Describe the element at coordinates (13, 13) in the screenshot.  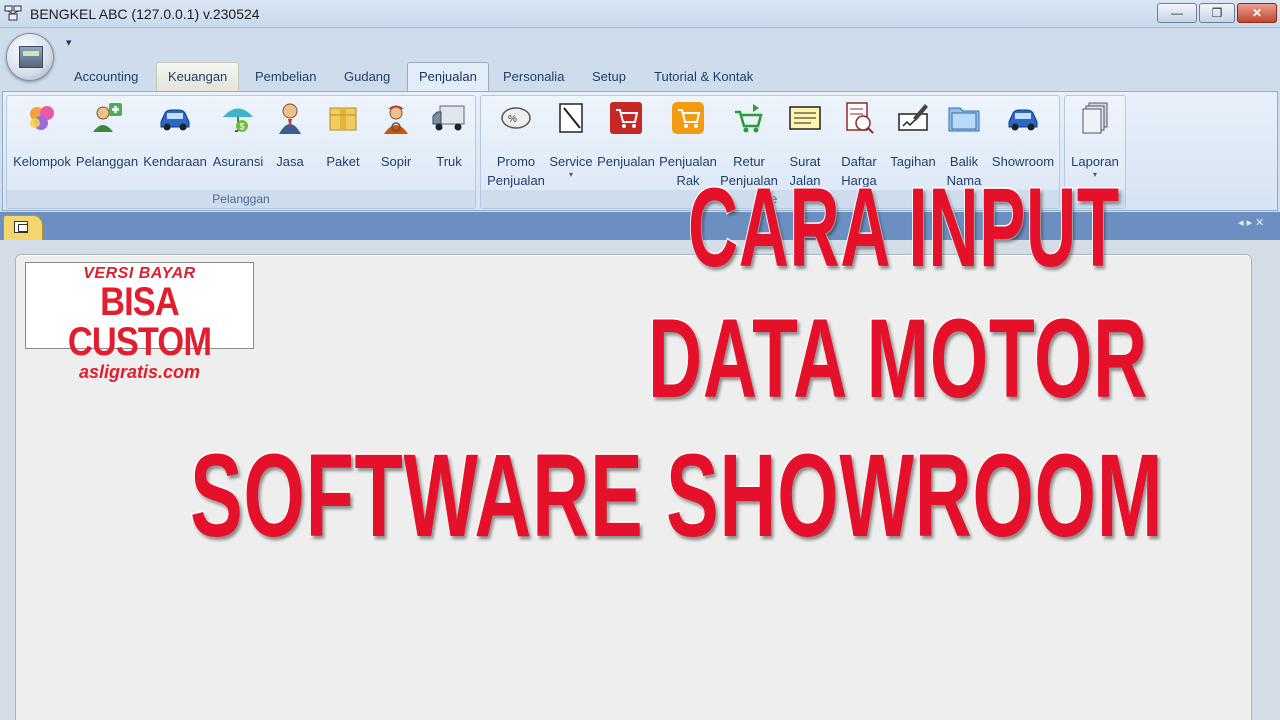
I see `app-network-icon` at that location.